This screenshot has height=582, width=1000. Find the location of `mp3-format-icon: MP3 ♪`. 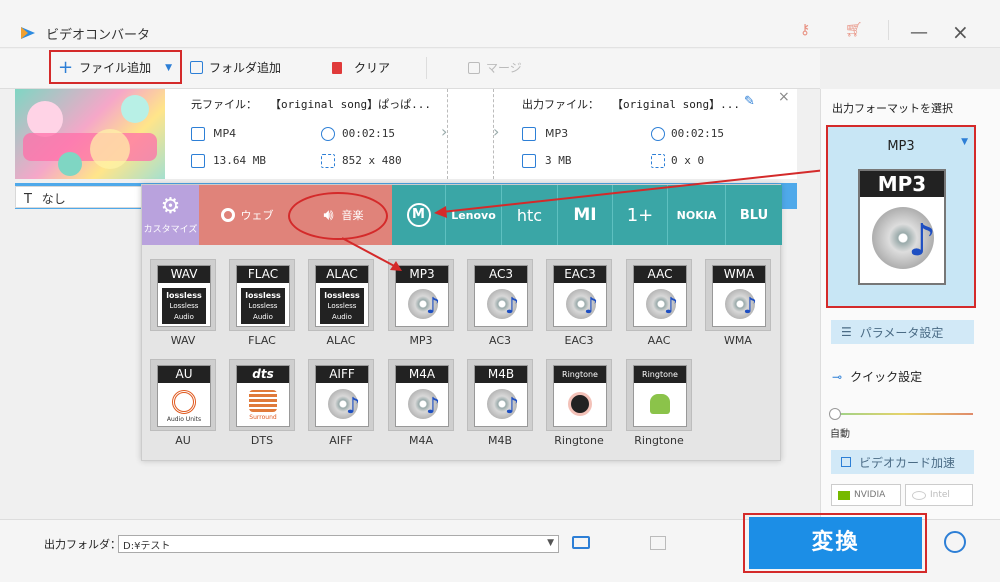

mp3-format-icon: MP3 ♪ is located at coordinates (902, 227).